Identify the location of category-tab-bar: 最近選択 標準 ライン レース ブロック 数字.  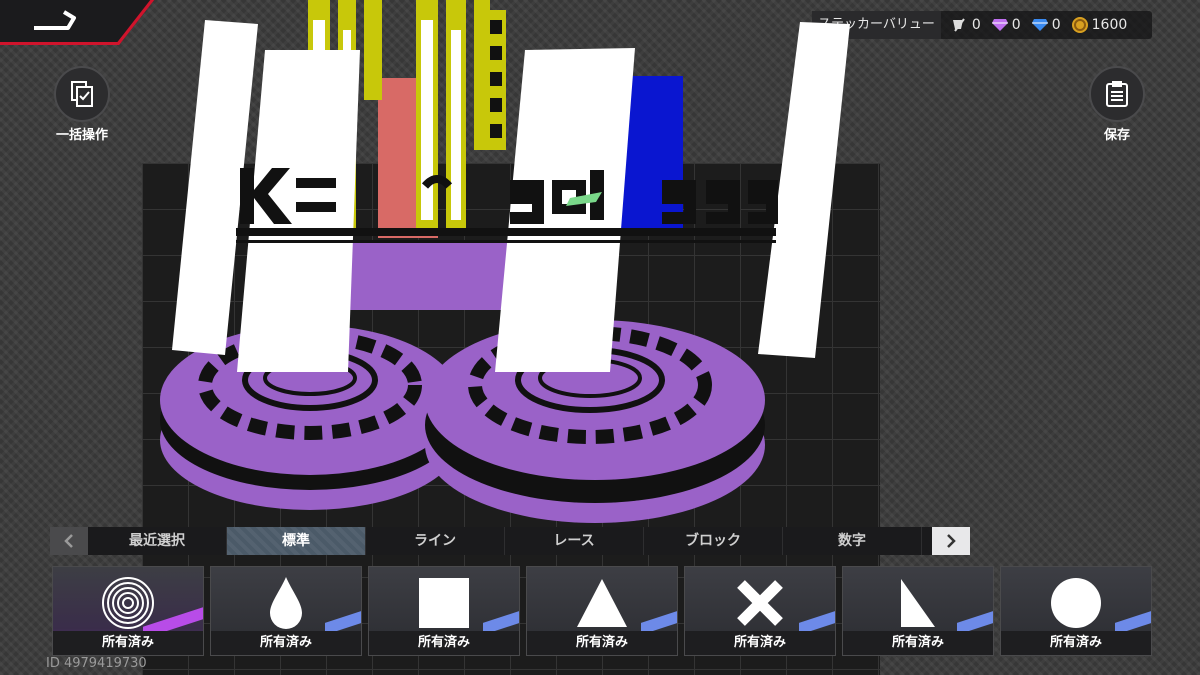
(510, 541).